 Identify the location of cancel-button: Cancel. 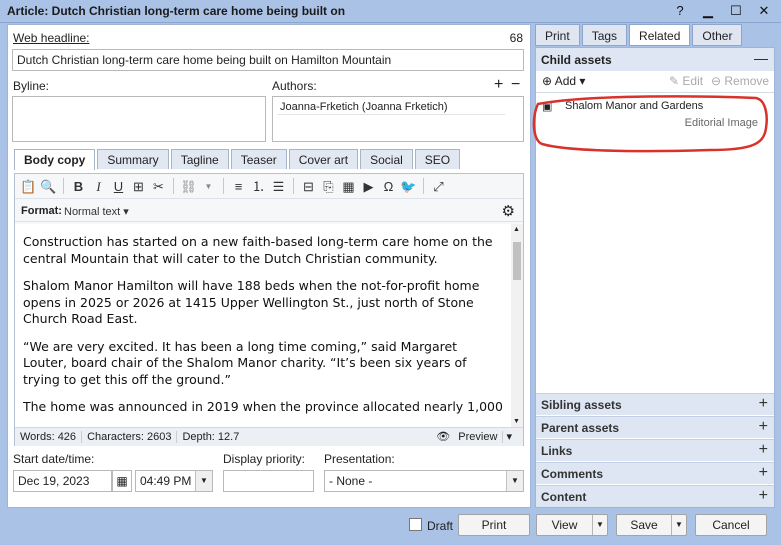
(731, 525).